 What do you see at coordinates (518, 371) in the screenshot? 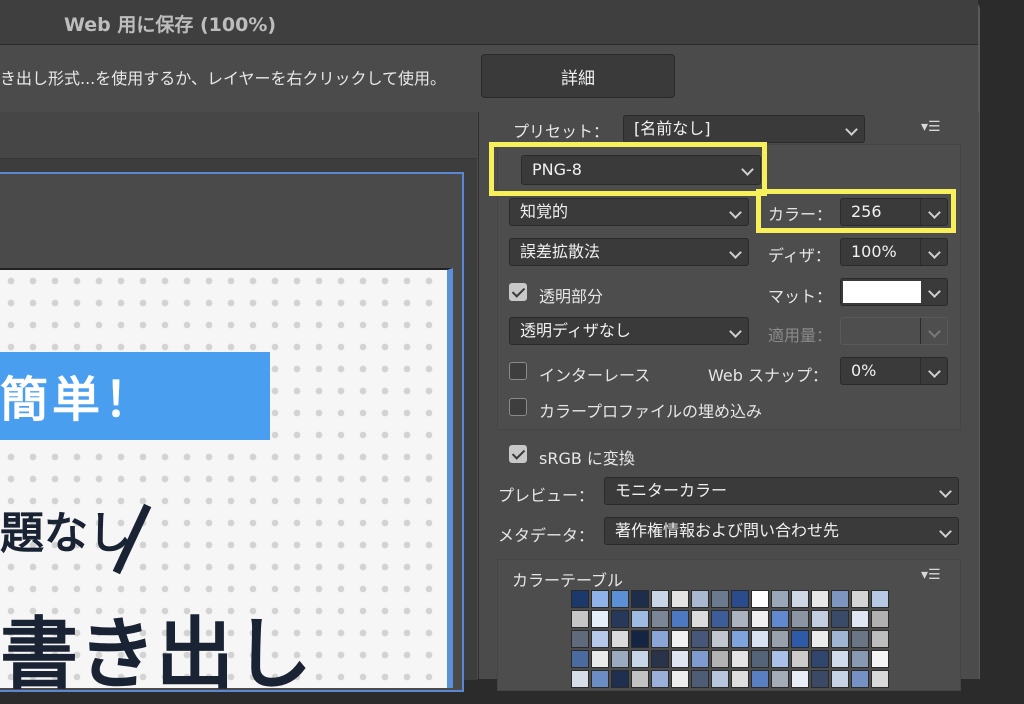
I see `interlace-checkbox` at bounding box center [518, 371].